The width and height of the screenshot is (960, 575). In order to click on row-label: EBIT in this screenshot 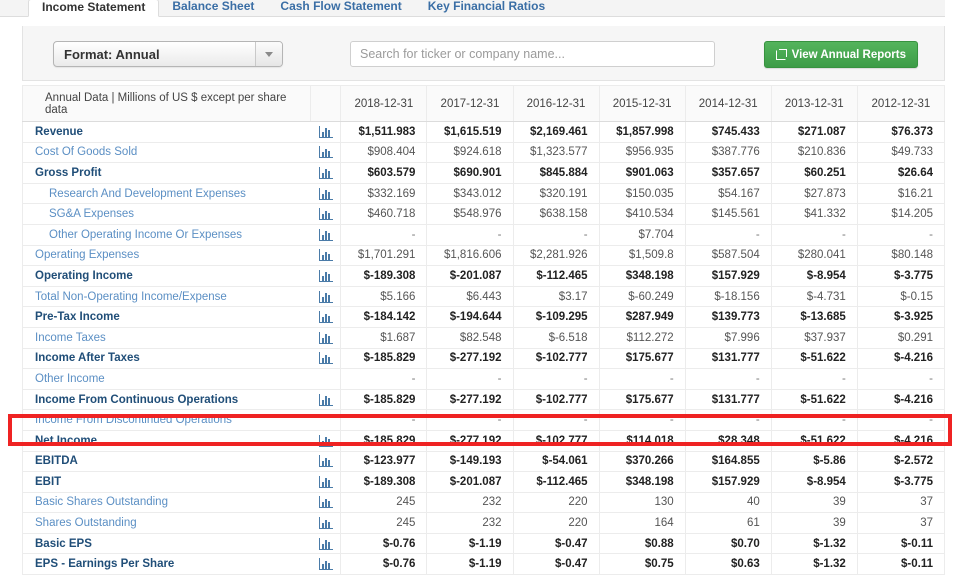, I will do `click(166, 482)`.